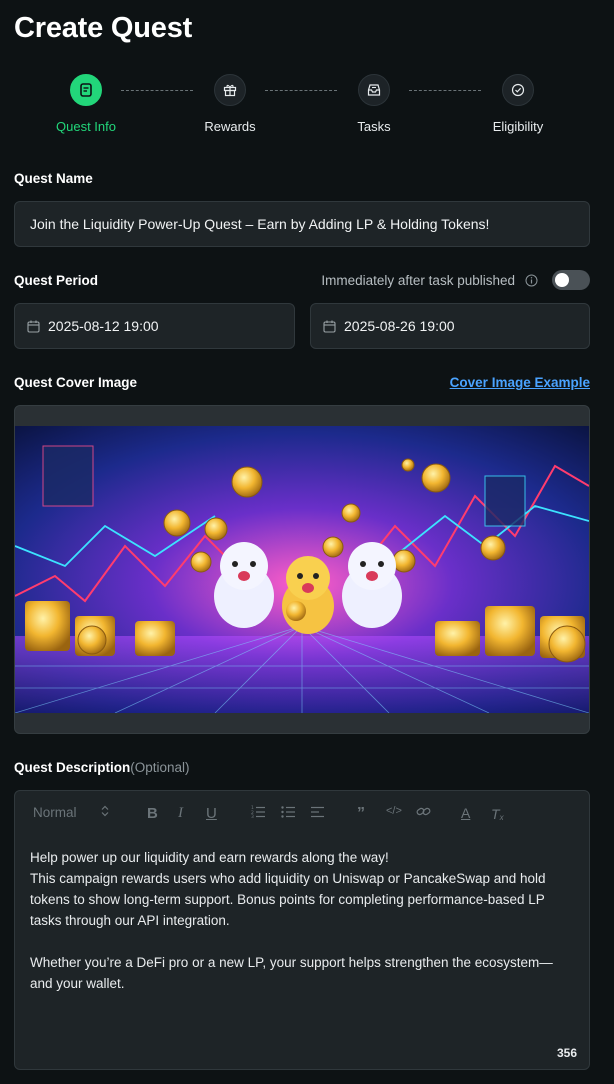  I want to click on char-counter: 356, so click(566, 1053).